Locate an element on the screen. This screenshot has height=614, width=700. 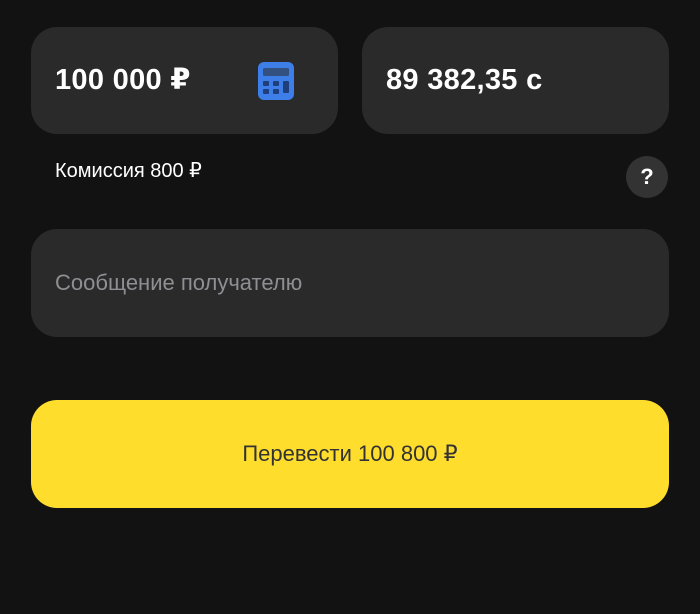
question-mark-icon: ? is located at coordinates (647, 177).